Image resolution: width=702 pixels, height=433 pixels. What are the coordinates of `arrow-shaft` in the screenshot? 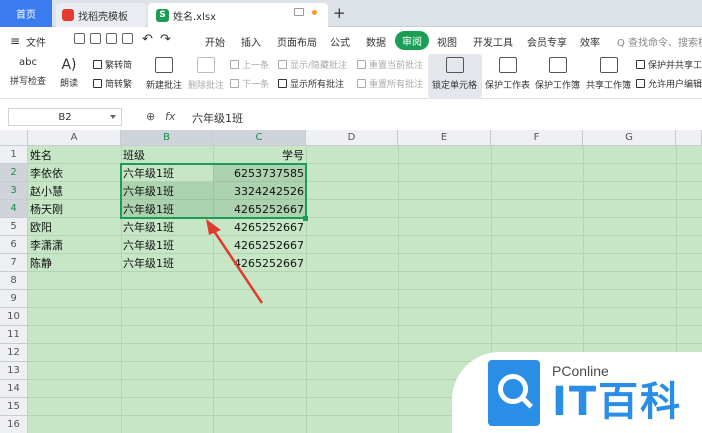 It's located at (237, 265).